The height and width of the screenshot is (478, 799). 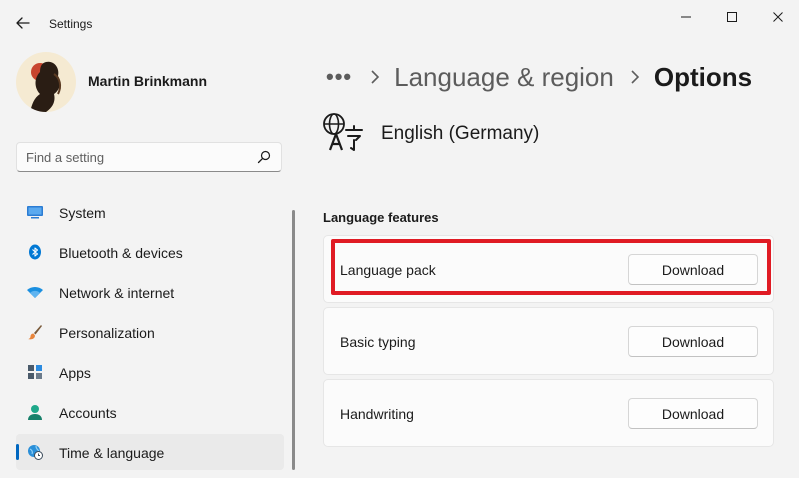 What do you see at coordinates (377, 414) in the screenshot?
I see `feature-label: Handwriting` at bounding box center [377, 414].